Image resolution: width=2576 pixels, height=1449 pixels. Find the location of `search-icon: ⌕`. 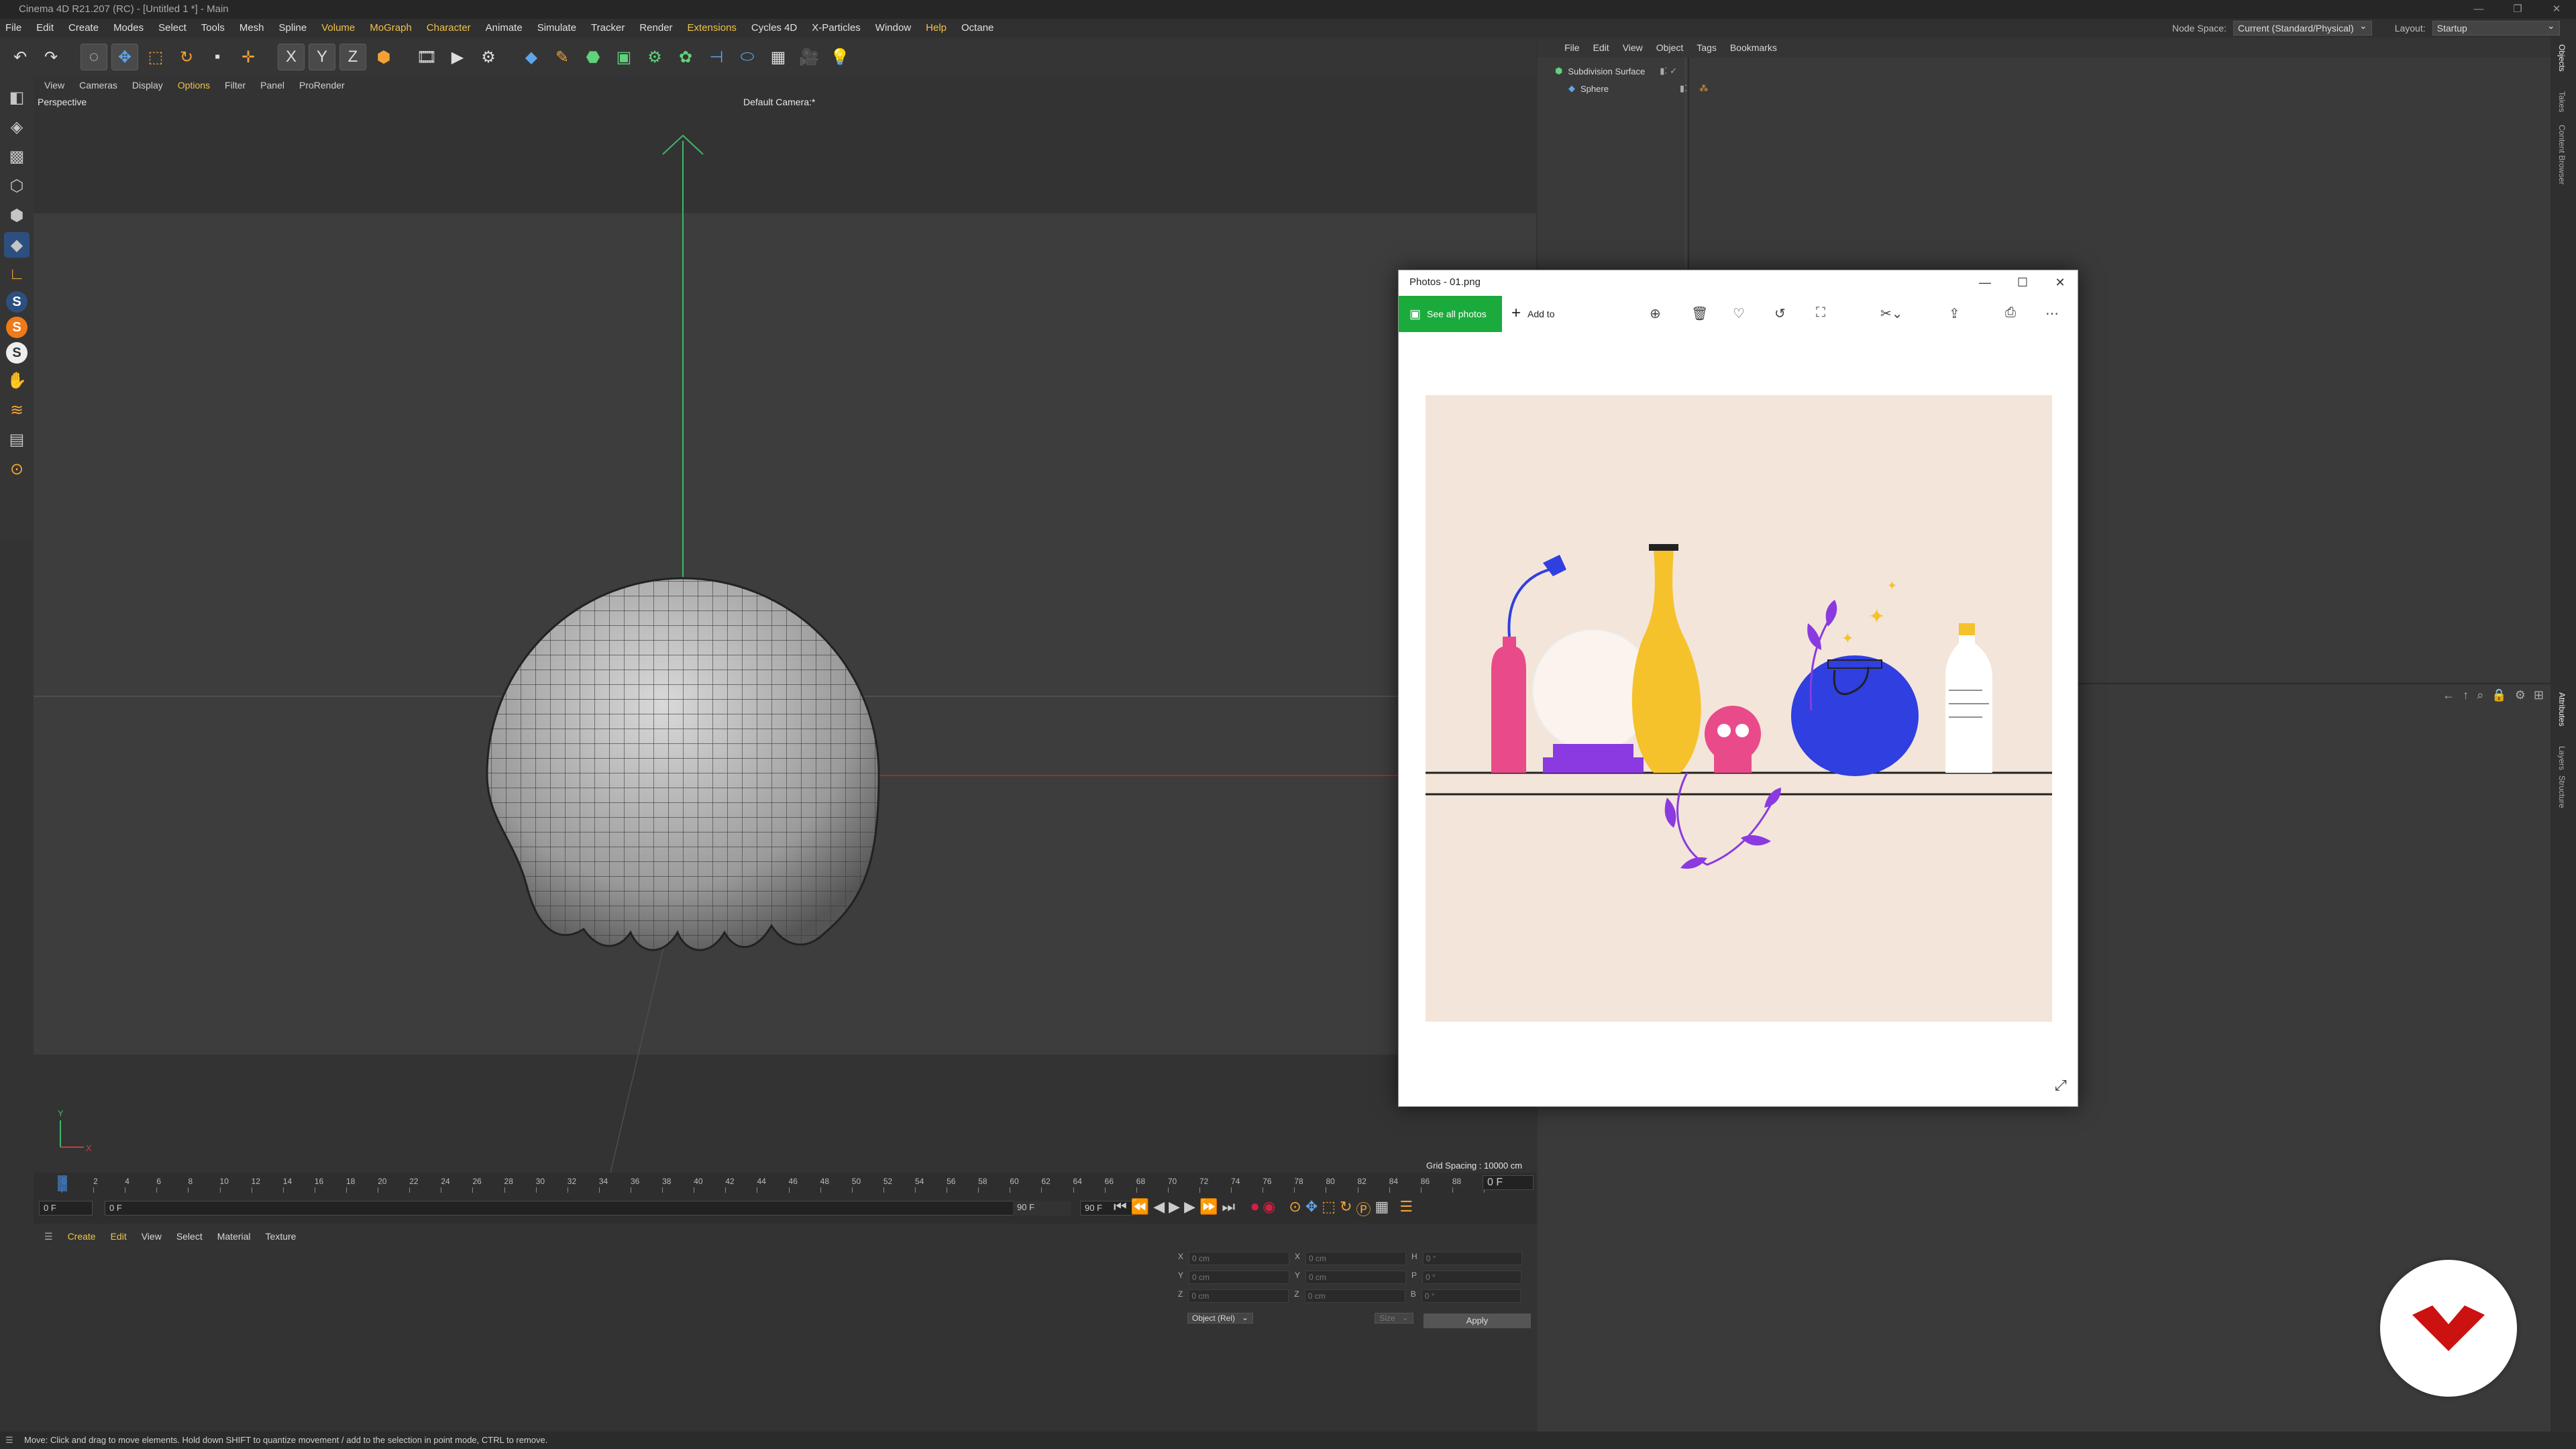

search-icon: ⌕ is located at coordinates (2480, 695).